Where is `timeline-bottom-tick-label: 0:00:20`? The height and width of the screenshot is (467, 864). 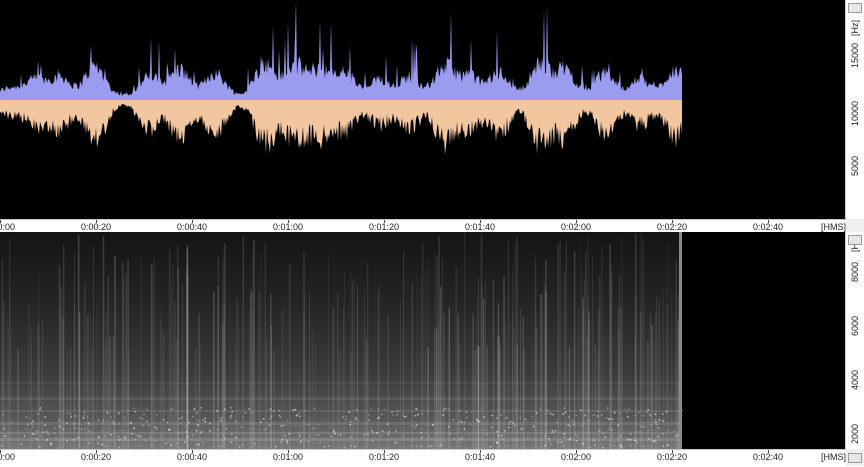
timeline-bottom-tick-label: 0:00:20 is located at coordinates (96, 457).